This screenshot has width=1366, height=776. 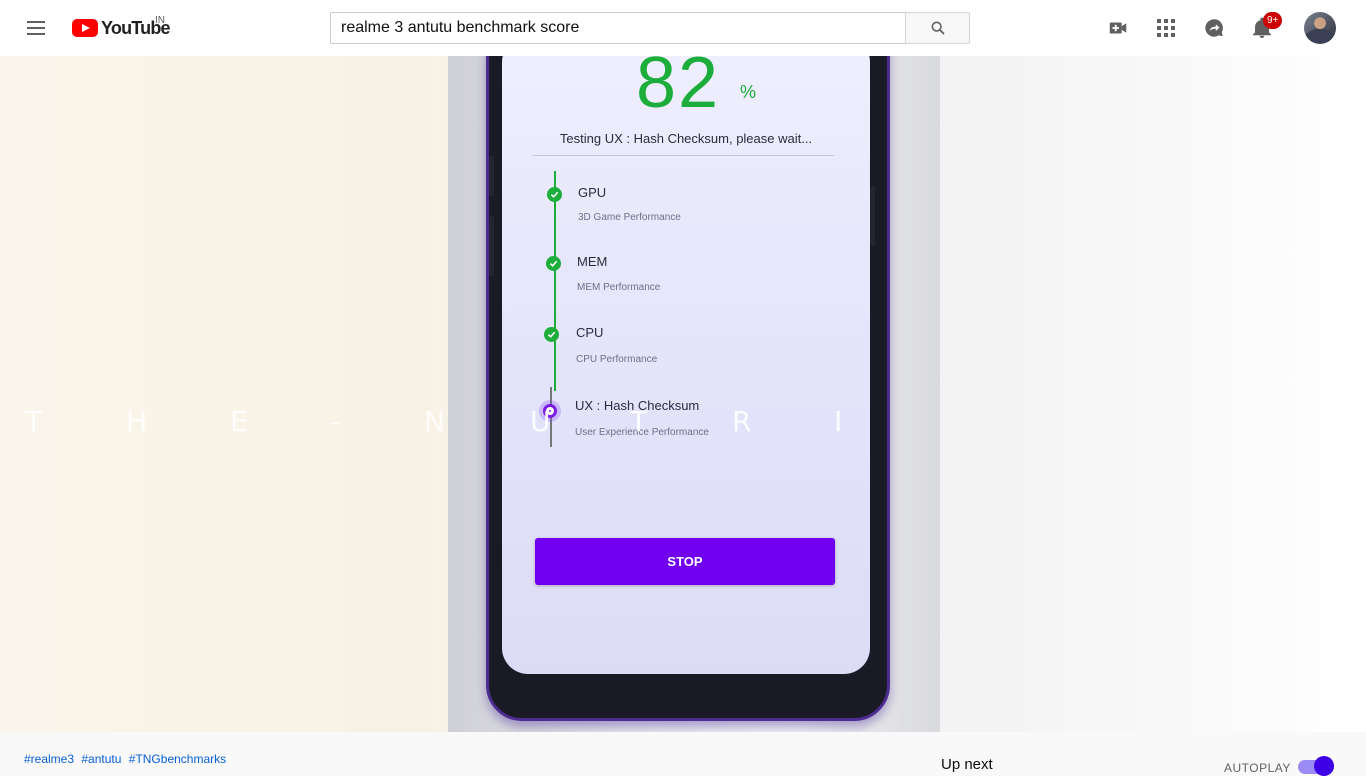 I want to click on step-desc: MEM Performance, so click(x=619, y=287).